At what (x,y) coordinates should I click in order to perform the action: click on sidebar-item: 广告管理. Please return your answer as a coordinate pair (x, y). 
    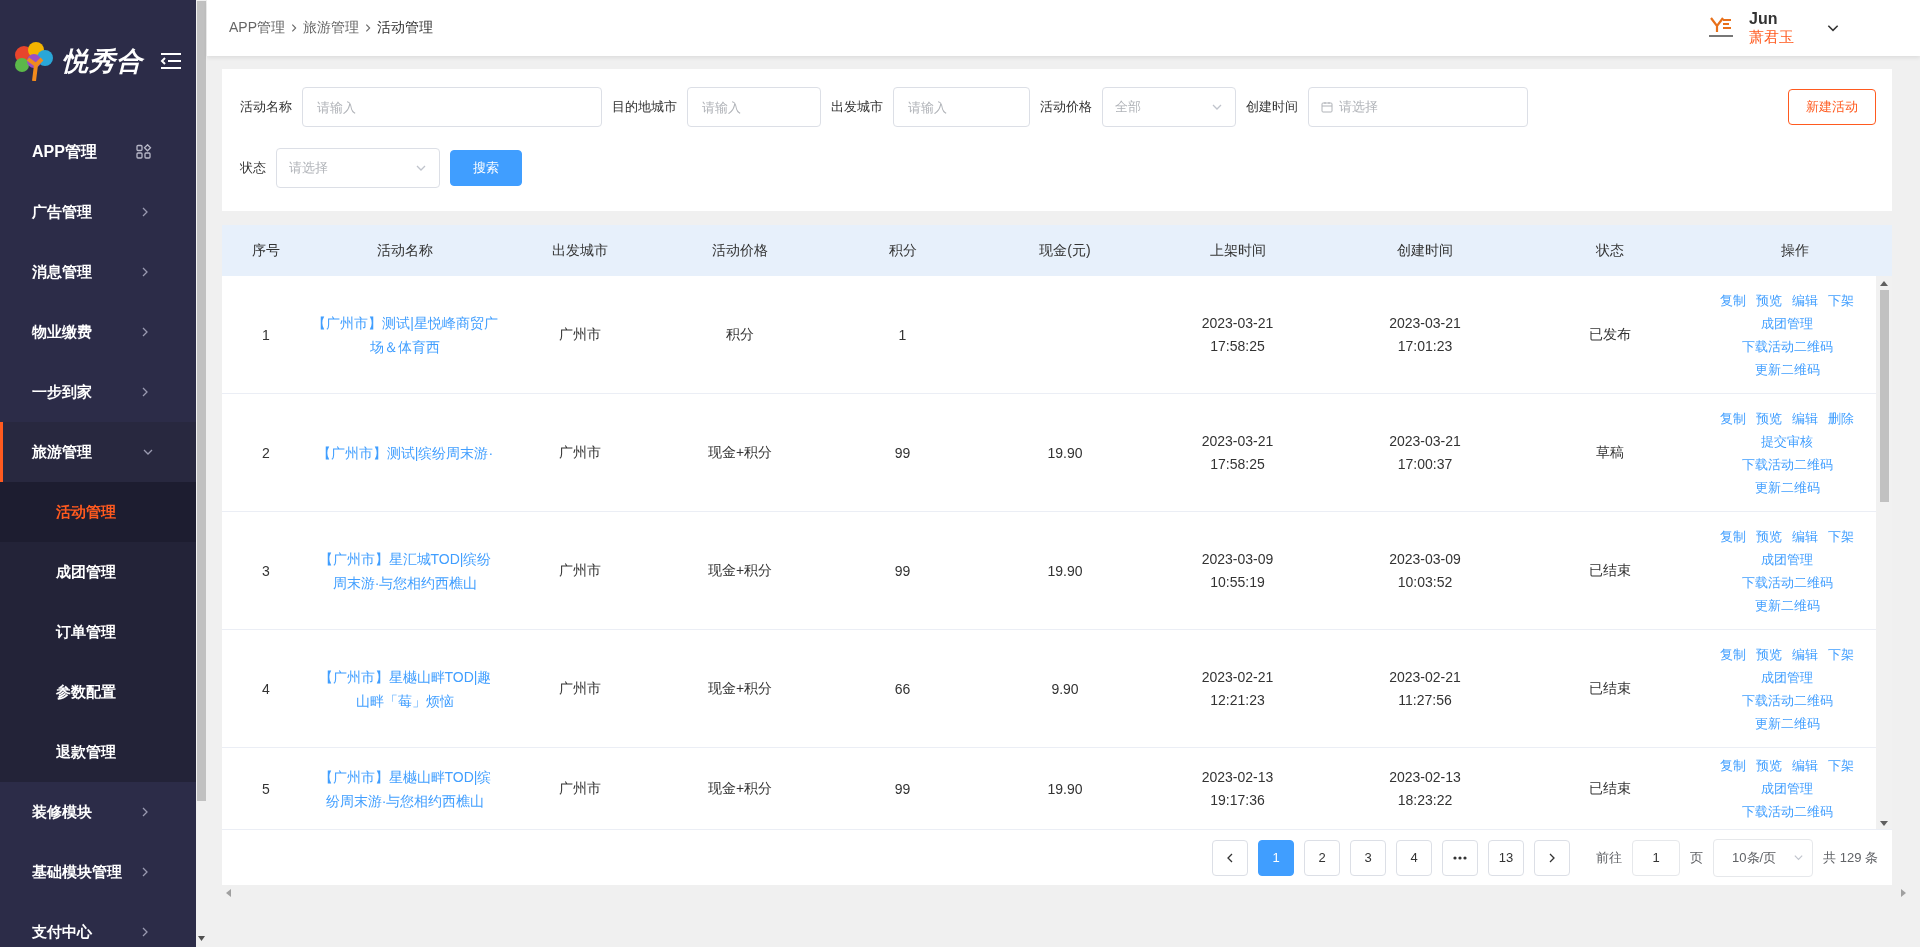
    Looking at the image, I should click on (98, 212).